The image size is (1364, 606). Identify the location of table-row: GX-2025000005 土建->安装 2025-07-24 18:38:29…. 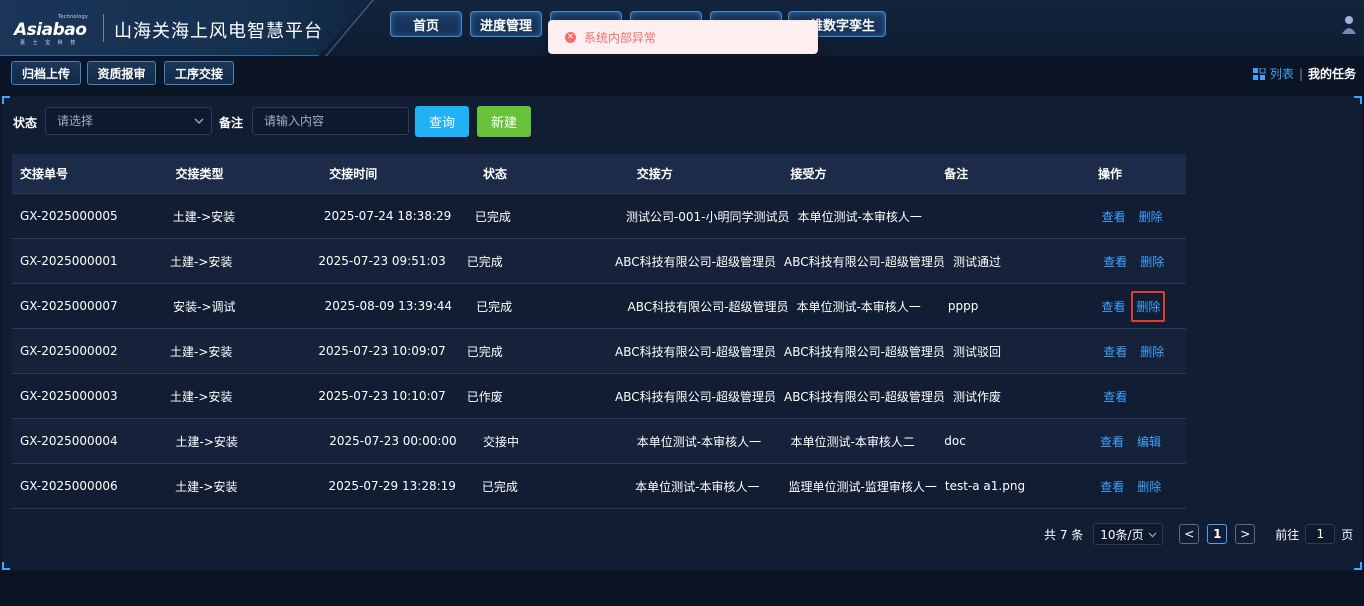
(599, 216).